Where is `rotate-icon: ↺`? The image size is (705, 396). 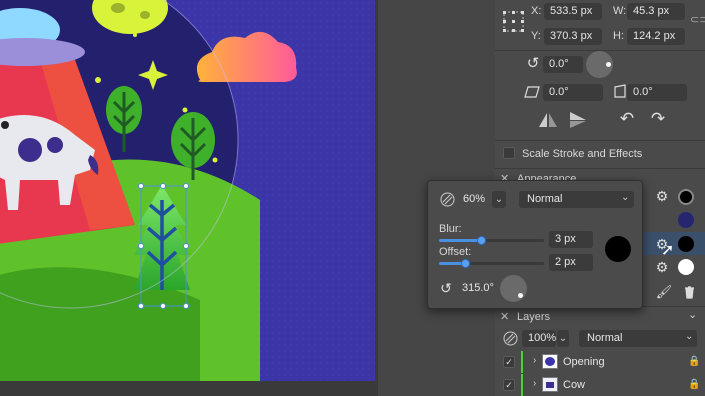 rotate-icon: ↺ is located at coordinates (533, 63).